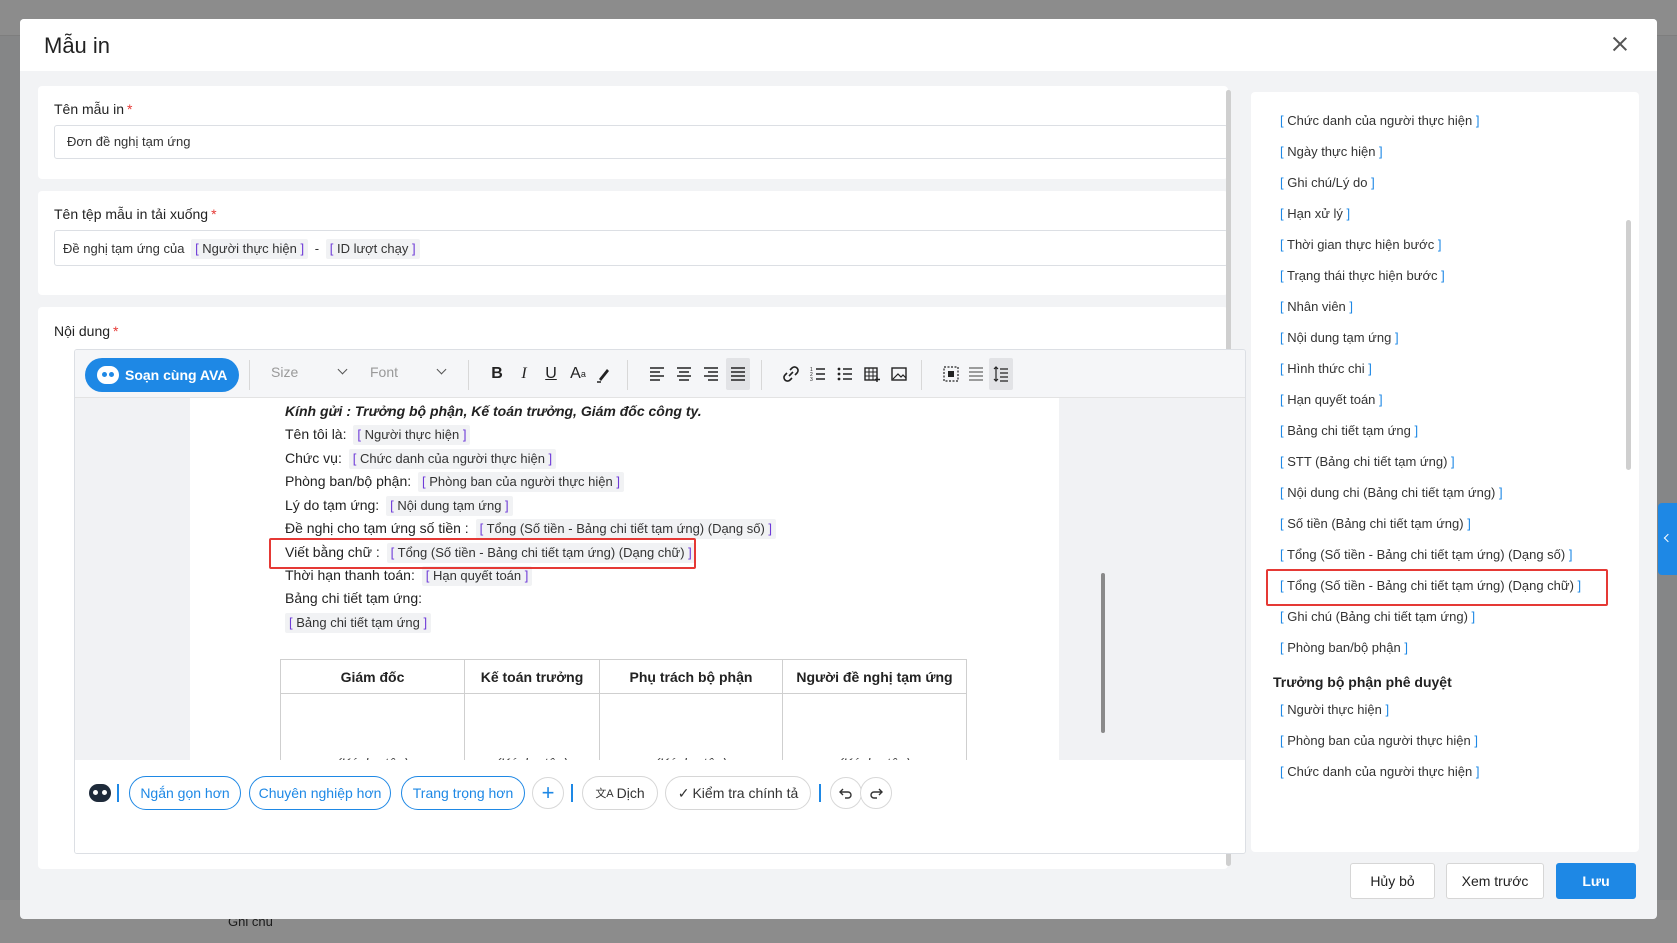 The height and width of the screenshot is (943, 1677). What do you see at coordinates (497, 374) in the screenshot?
I see `bold-icon: B` at bounding box center [497, 374].